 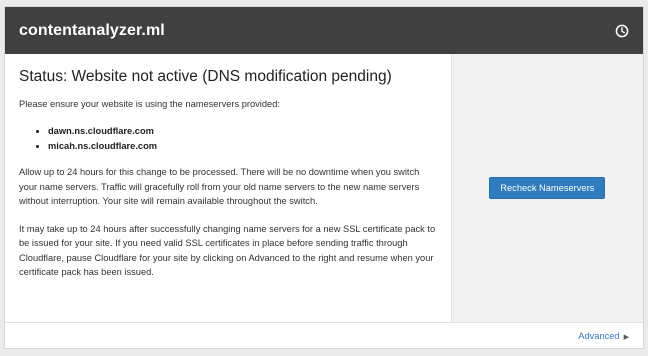 I want to click on recheck-nameservers-button: Recheck Nameservers, so click(x=547, y=188).